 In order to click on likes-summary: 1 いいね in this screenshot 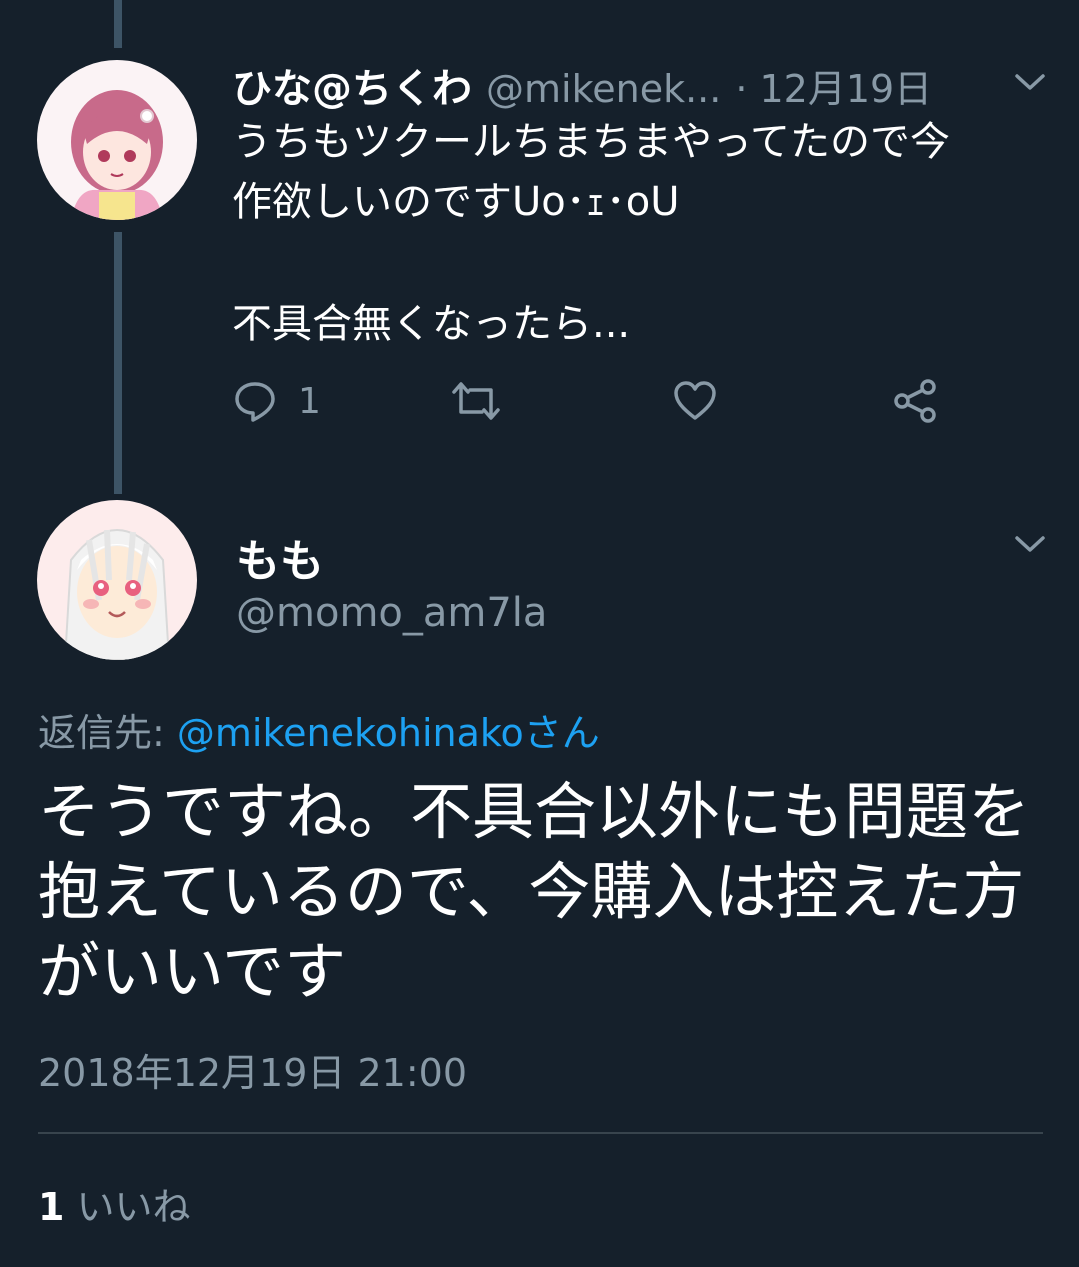, I will do `click(114, 1203)`.